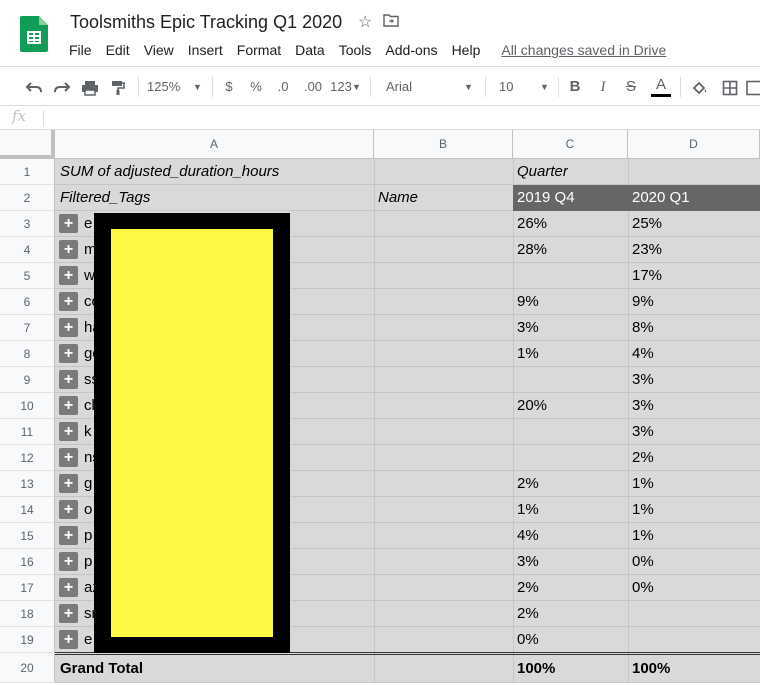 The width and height of the screenshot is (760, 685). Describe the element at coordinates (546, 197) in the screenshot. I see `quarter-header-2019-q4: 2019 Q4` at that location.